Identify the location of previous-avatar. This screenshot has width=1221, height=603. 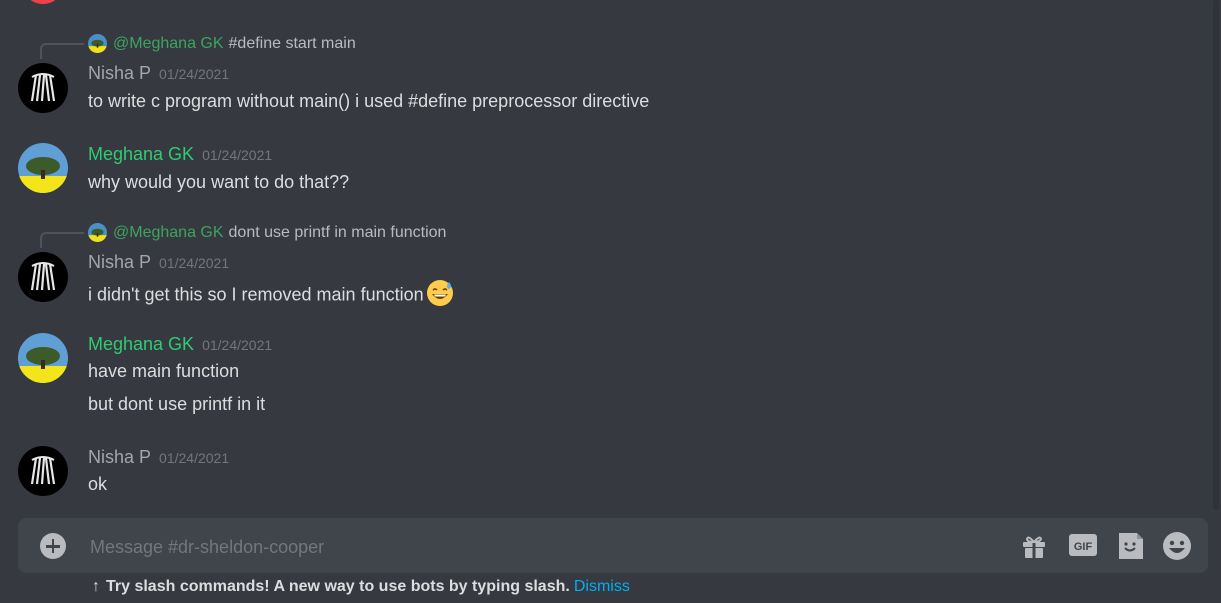
(43, 2).